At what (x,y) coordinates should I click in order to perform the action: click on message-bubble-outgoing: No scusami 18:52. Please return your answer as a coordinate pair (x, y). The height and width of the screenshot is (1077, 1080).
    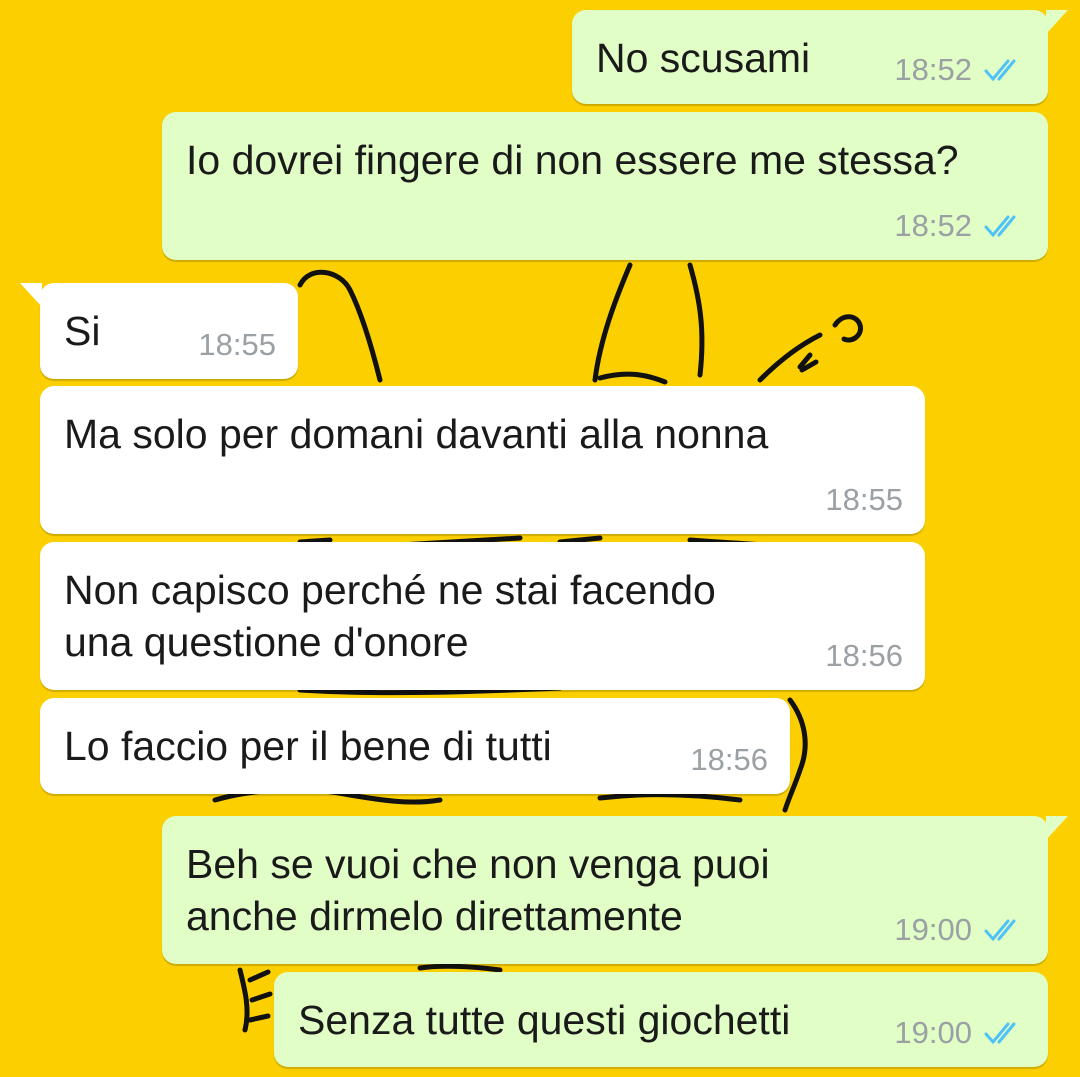
    Looking at the image, I should click on (820, 57).